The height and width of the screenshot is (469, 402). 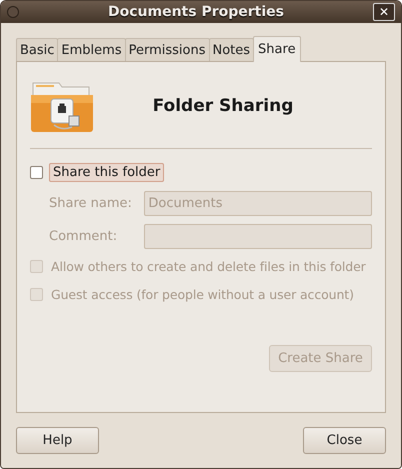 What do you see at coordinates (37, 49) in the screenshot?
I see `tab: Basic` at bounding box center [37, 49].